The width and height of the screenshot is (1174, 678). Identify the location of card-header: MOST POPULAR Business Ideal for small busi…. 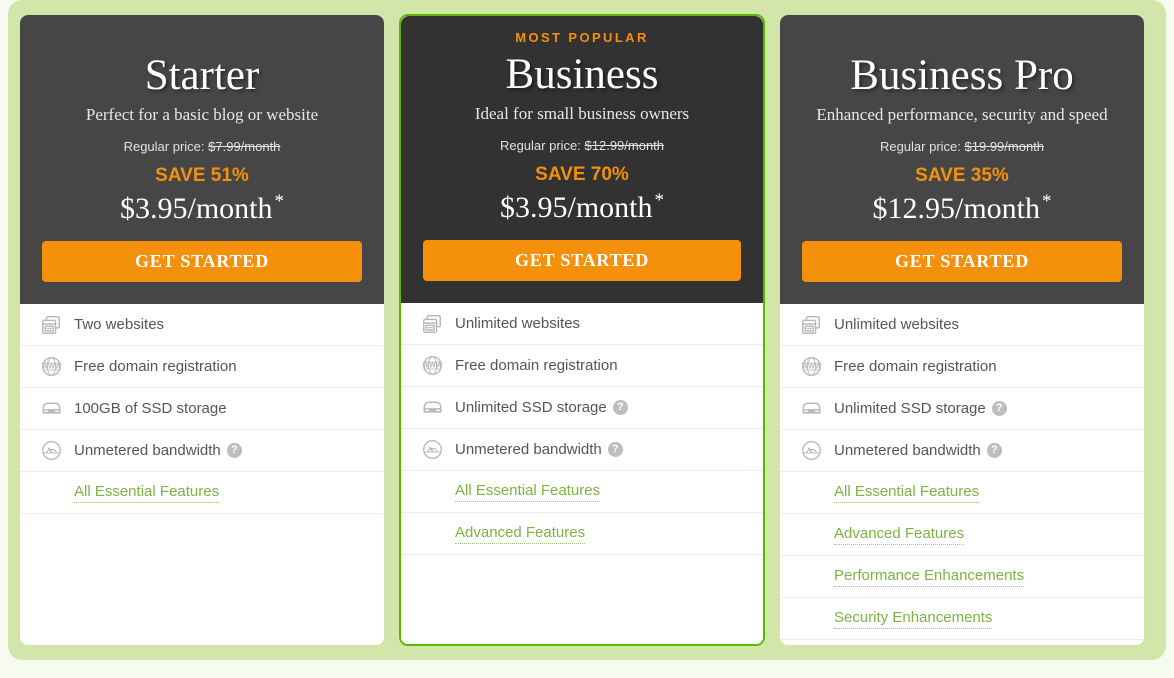
(582, 159).